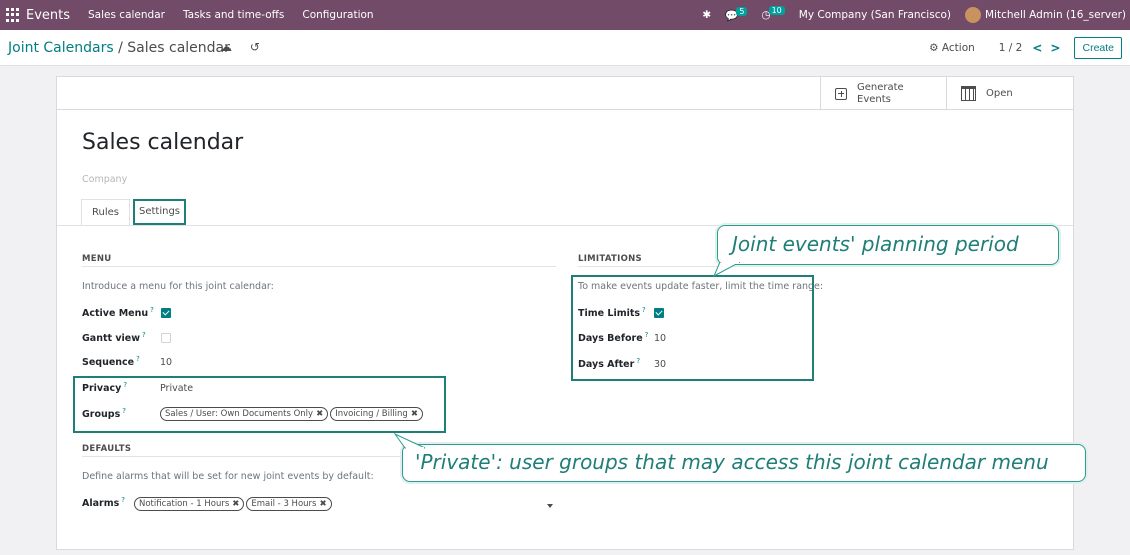 The image size is (1130, 555). What do you see at coordinates (610, 259) in the screenshot?
I see `limitations-section-title: LIMITATIONS` at bounding box center [610, 259].